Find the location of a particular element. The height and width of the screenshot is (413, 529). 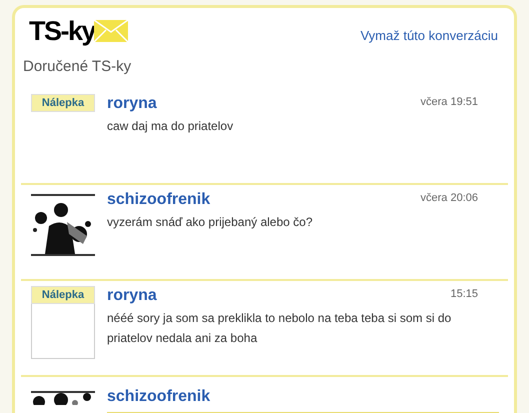

message-time: včera 20:06 is located at coordinates (449, 198).